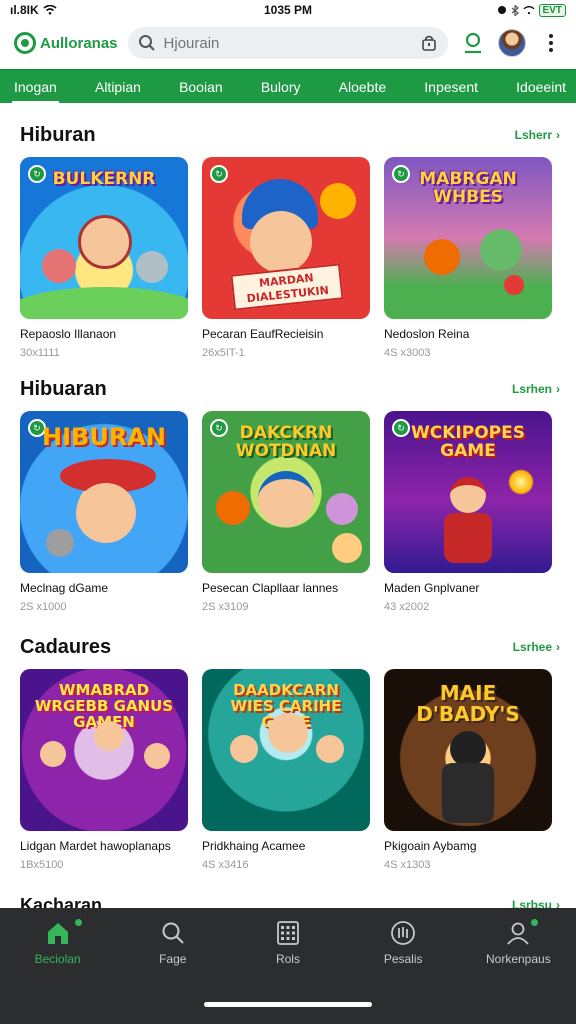 Image resolution: width=576 pixels, height=1024 pixels. I want to click on nav-item-grid: Rols, so click(288, 943).